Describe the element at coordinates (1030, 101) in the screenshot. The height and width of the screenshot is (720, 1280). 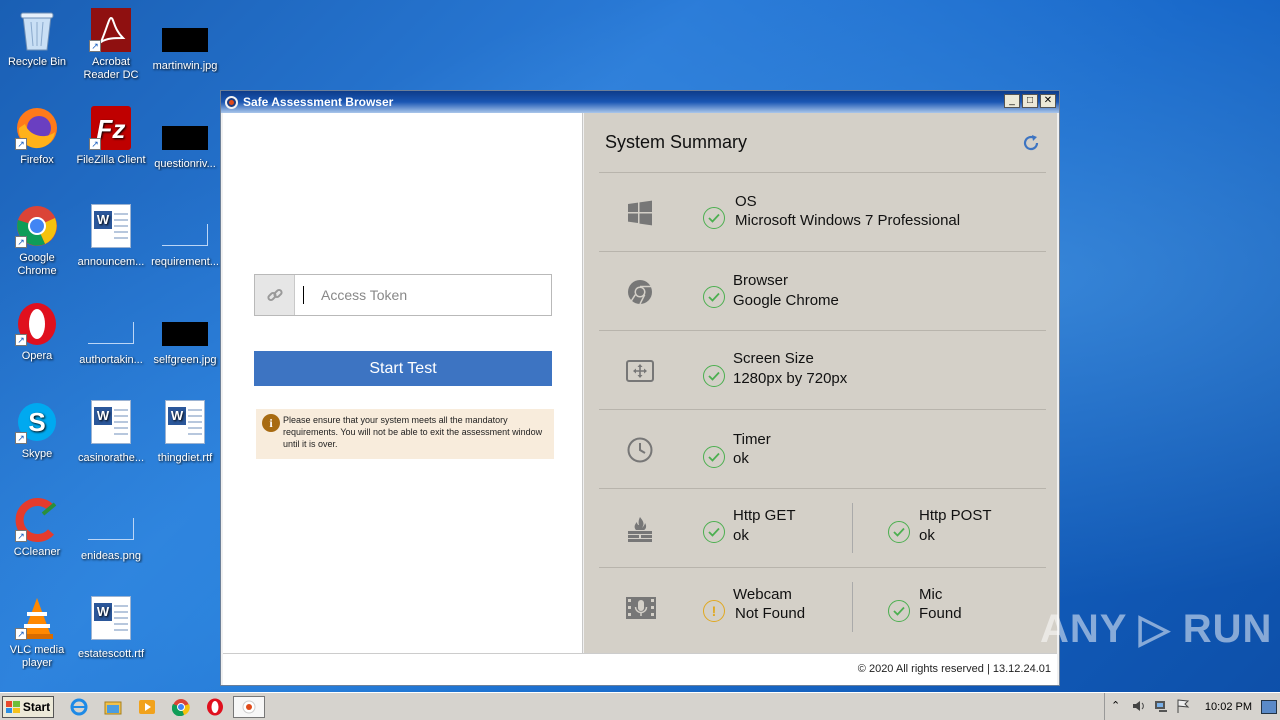
I see `maximize-button: □` at that location.